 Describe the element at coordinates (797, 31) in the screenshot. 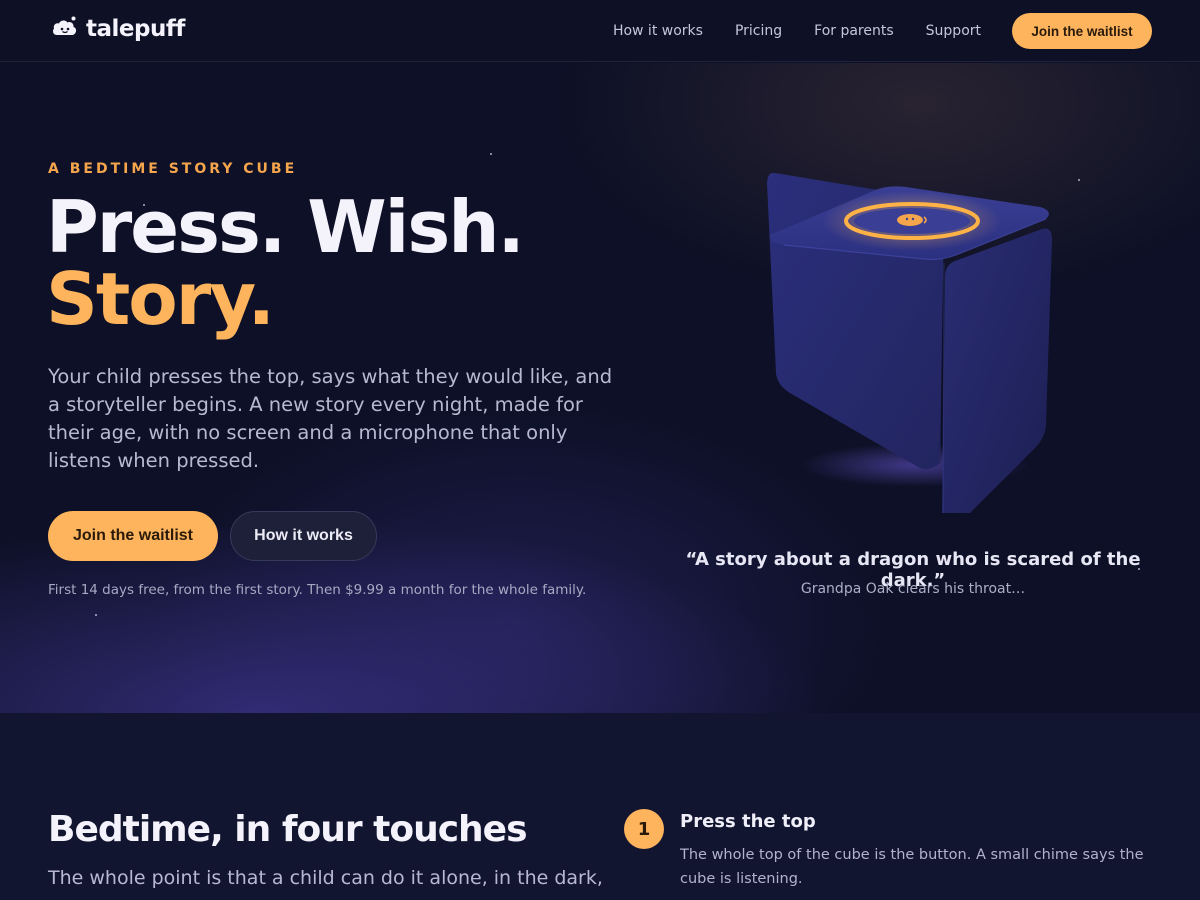

I see `nav-links: How it works Pricing For parents Support` at that location.